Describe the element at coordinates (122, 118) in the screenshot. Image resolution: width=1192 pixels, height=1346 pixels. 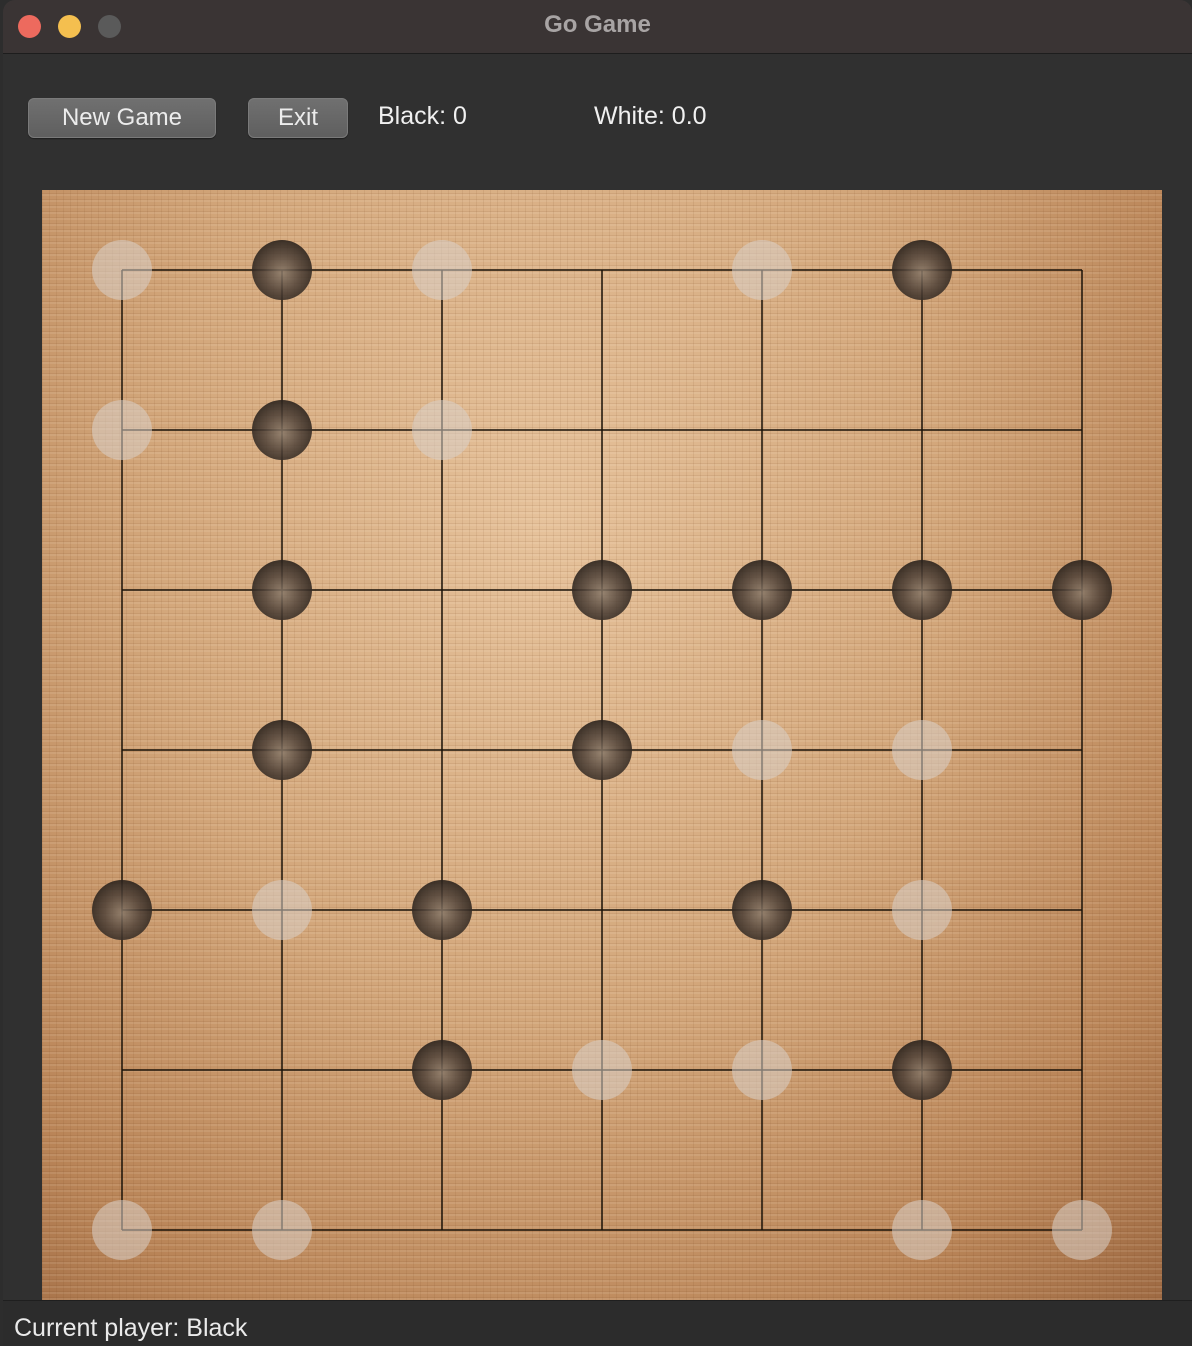
I see `new-game-button: New Game` at that location.